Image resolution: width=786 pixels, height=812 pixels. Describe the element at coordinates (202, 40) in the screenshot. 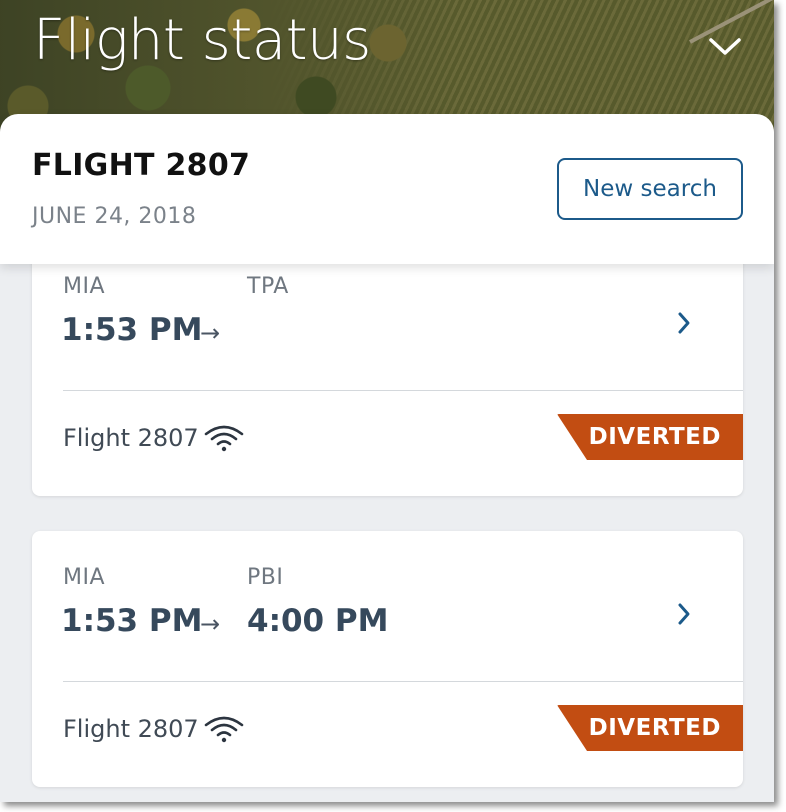

I see `page-title: Flight status` at that location.